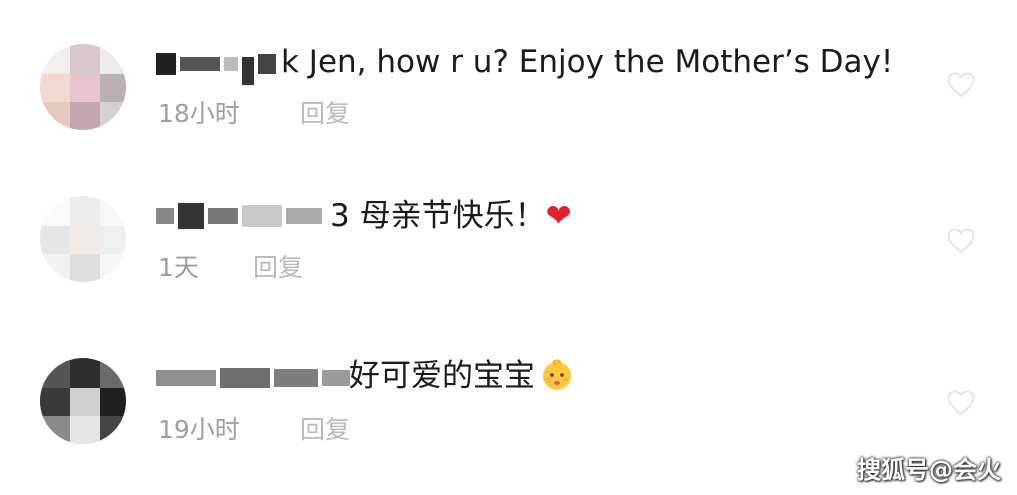 Image resolution: width=1017 pixels, height=495 pixels. What do you see at coordinates (199, 429) in the screenshot?
I see `comment-time: 19小时` at bounding box center [199, 429].